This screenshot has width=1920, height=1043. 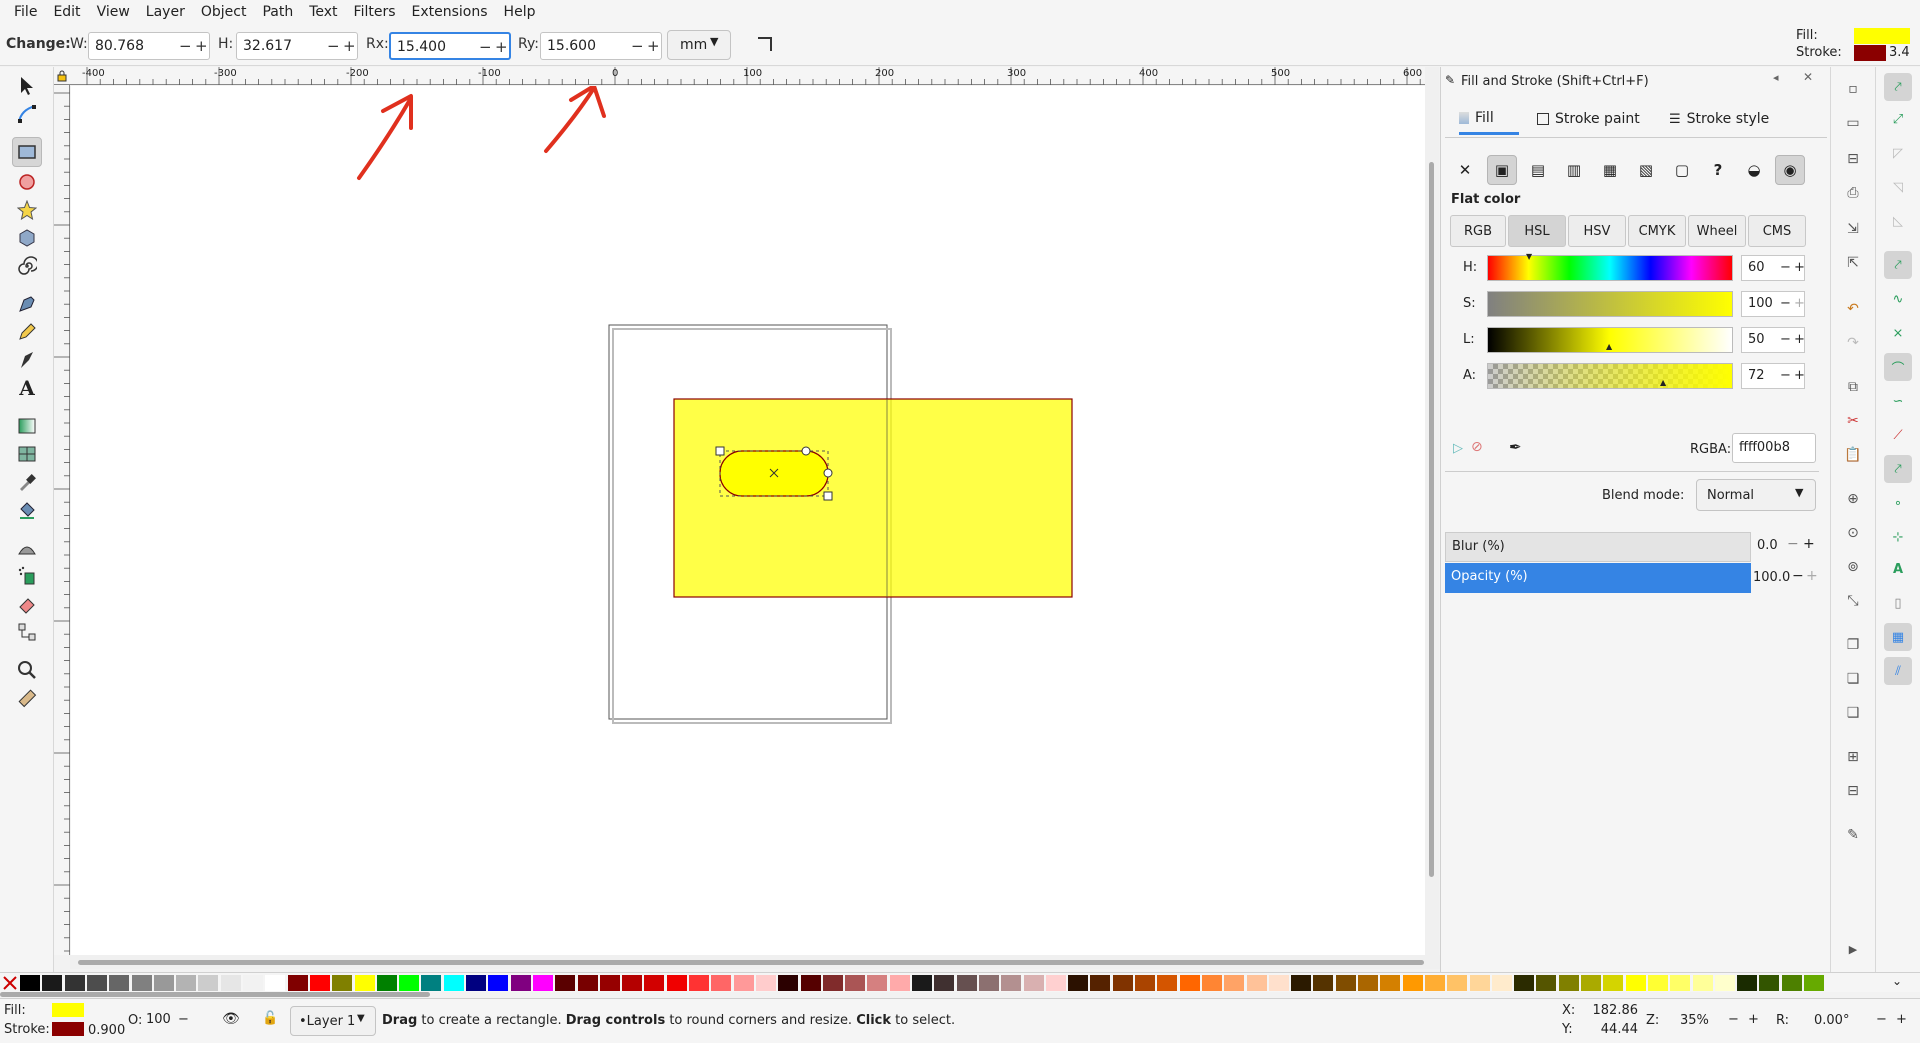 I want to click on text-tool-icon: A, so click(x=27, y=388).